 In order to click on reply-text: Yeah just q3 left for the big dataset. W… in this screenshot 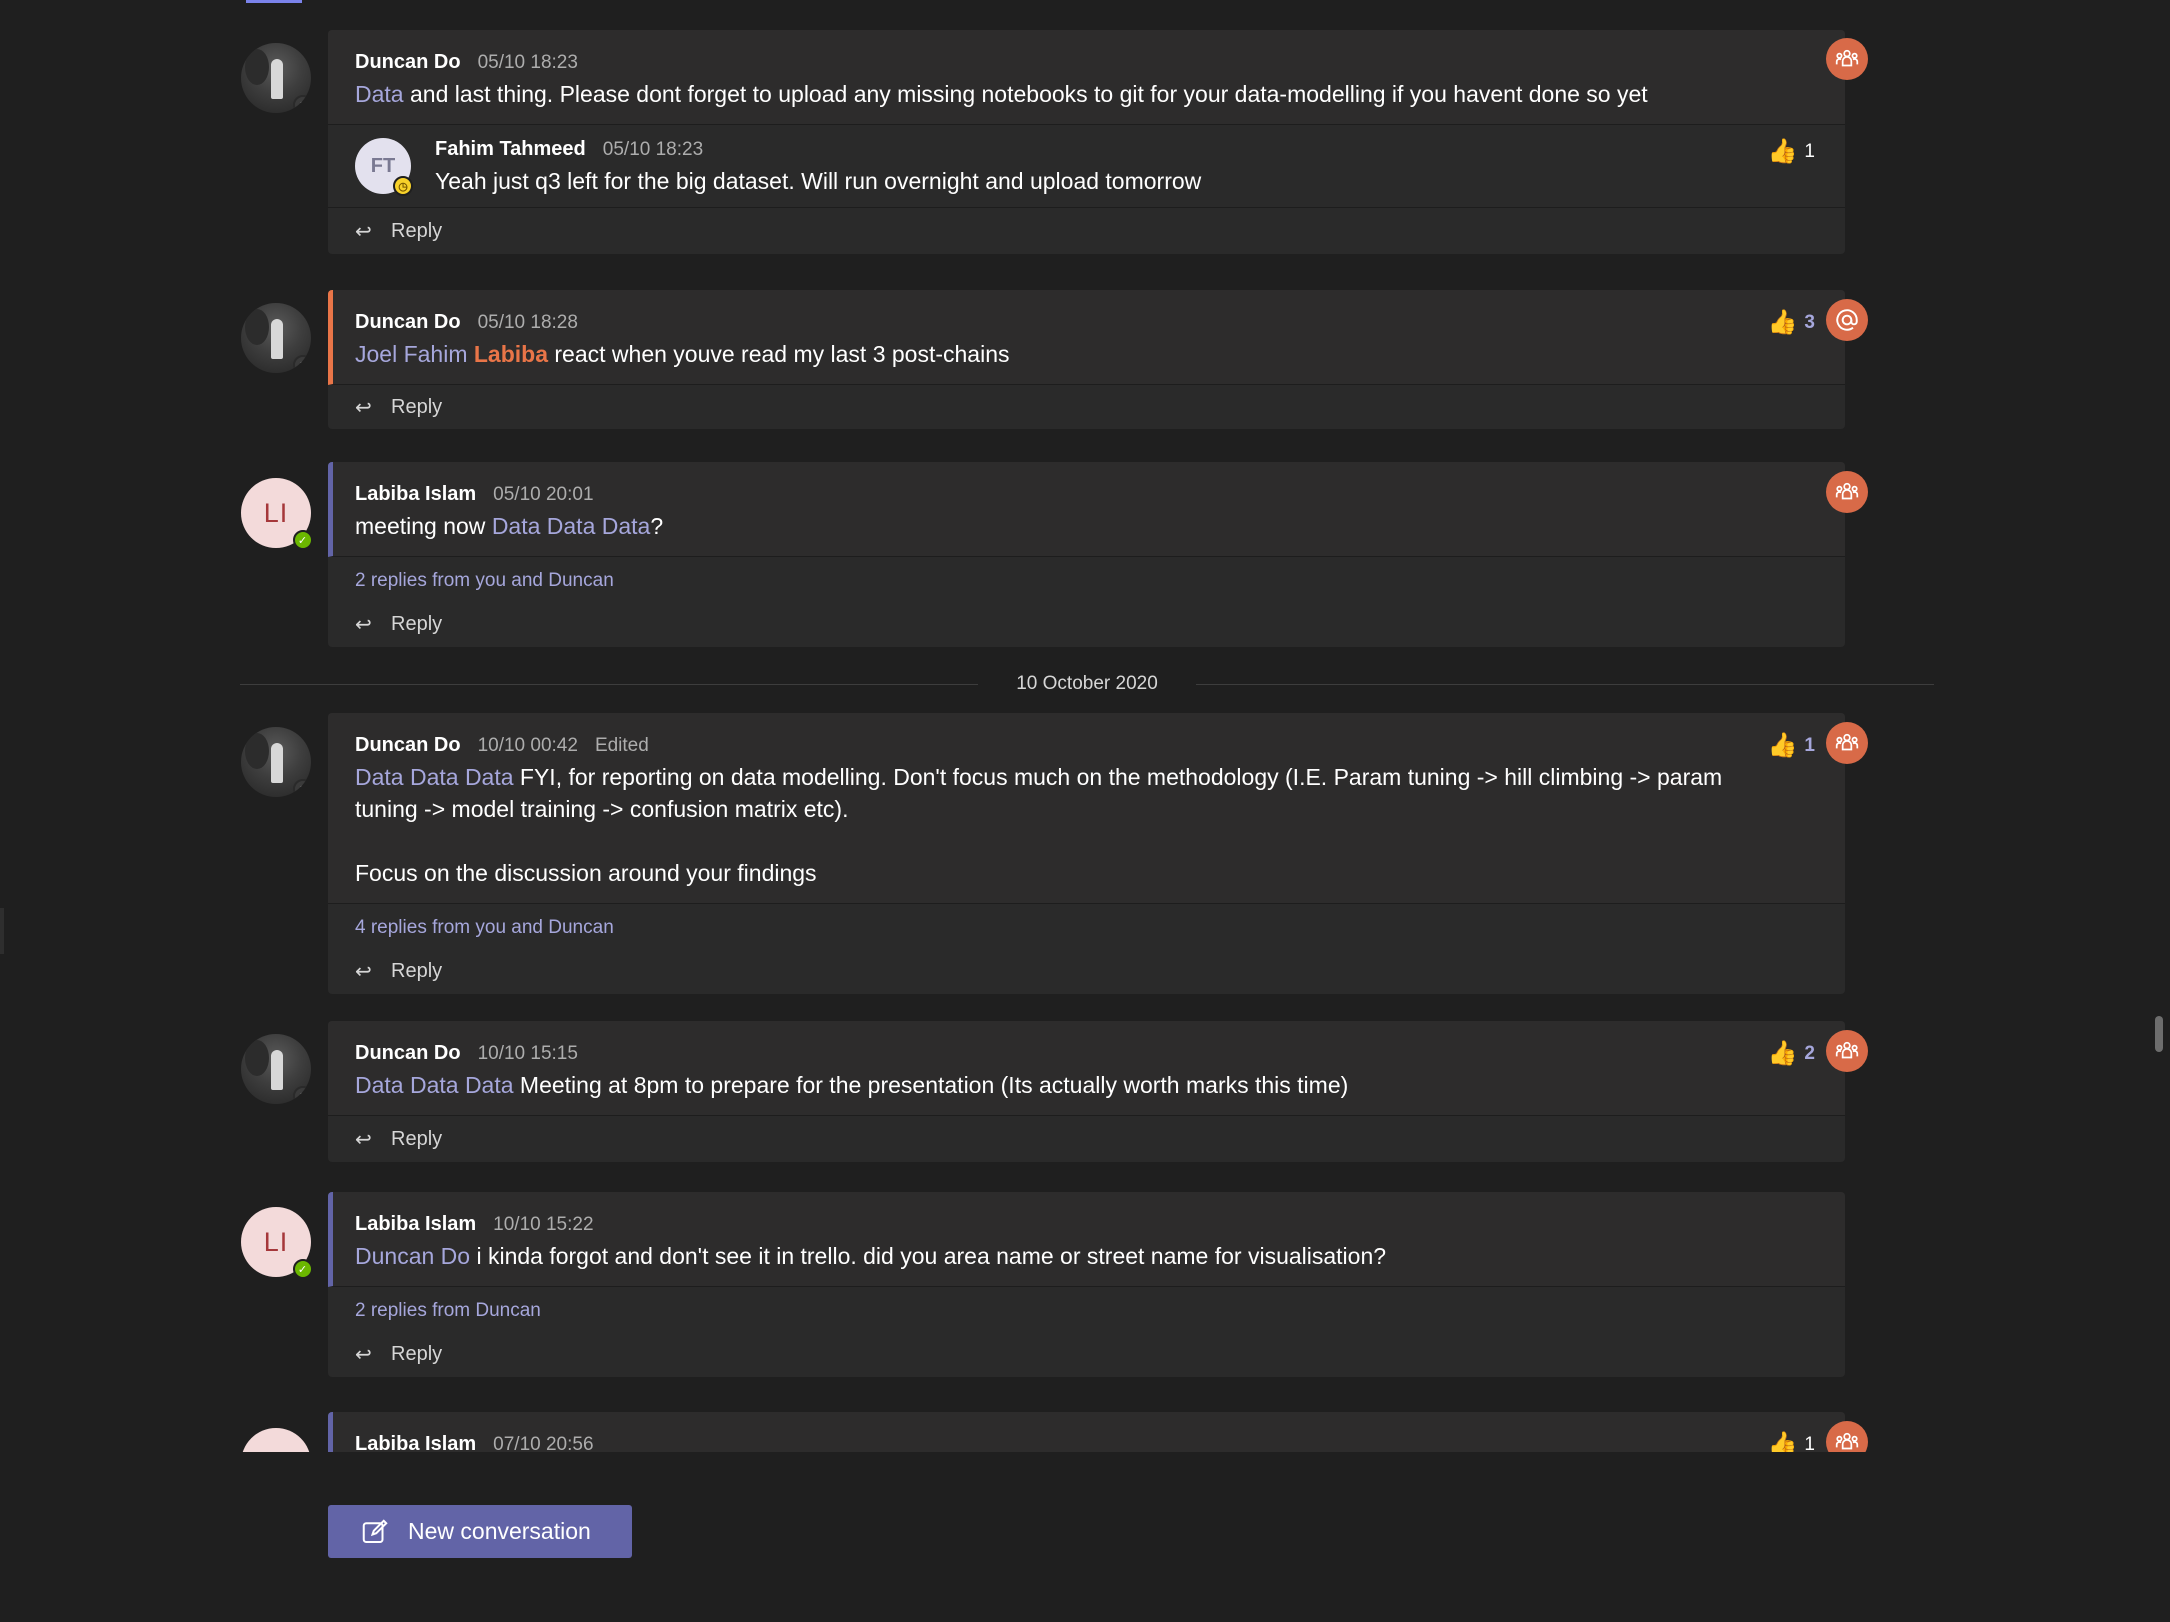, I will do `click(818, 181)`.